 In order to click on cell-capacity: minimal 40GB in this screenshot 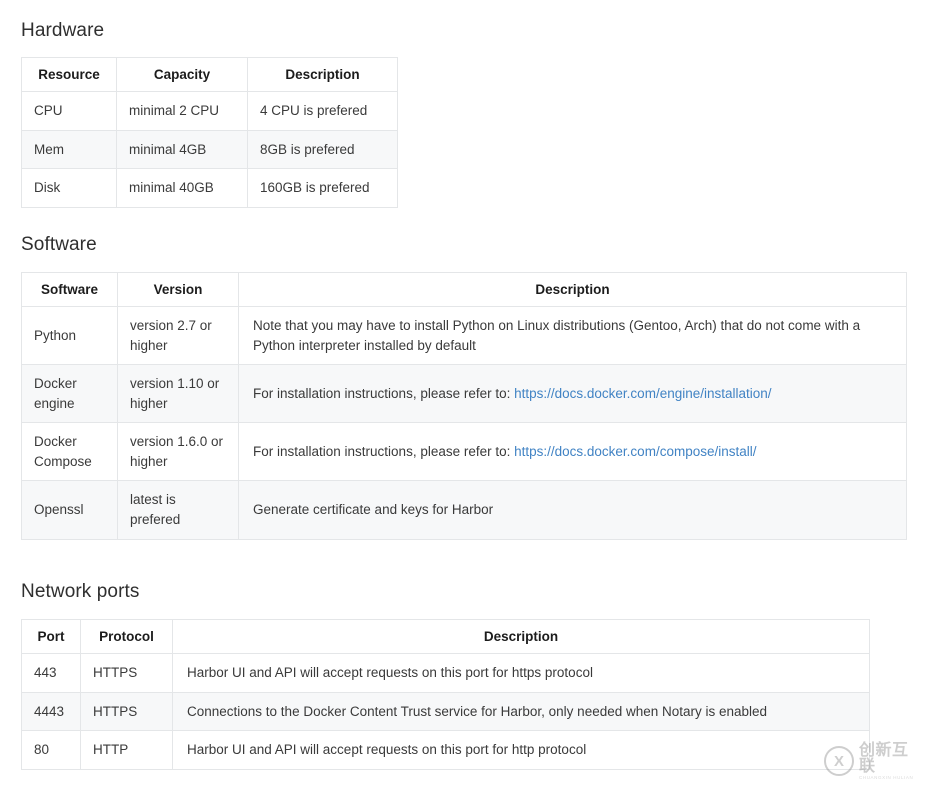, I will do `click(182, 188)`.